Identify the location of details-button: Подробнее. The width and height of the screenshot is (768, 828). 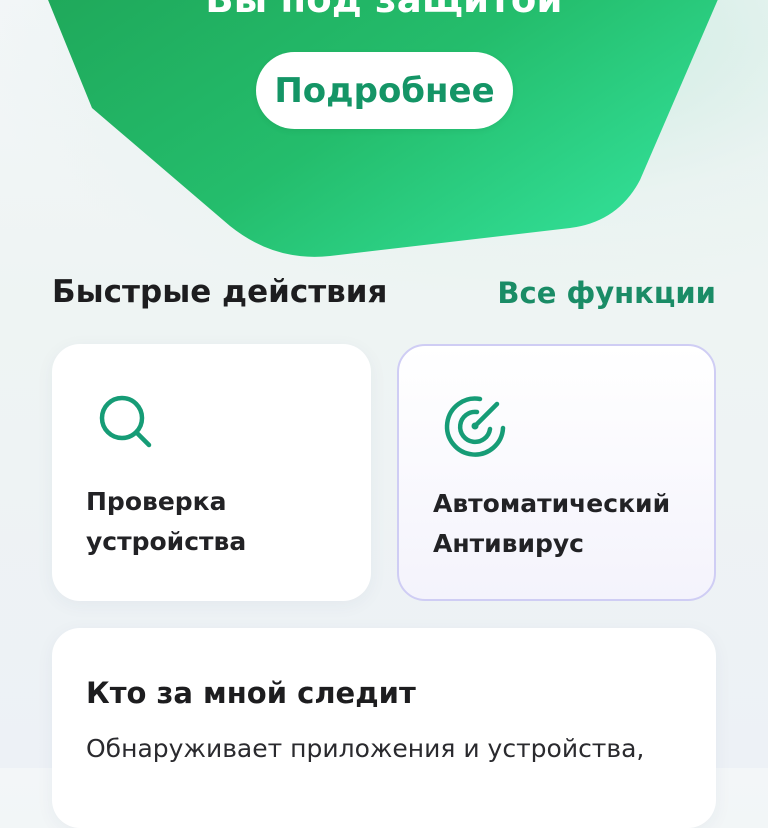
(384, 90).